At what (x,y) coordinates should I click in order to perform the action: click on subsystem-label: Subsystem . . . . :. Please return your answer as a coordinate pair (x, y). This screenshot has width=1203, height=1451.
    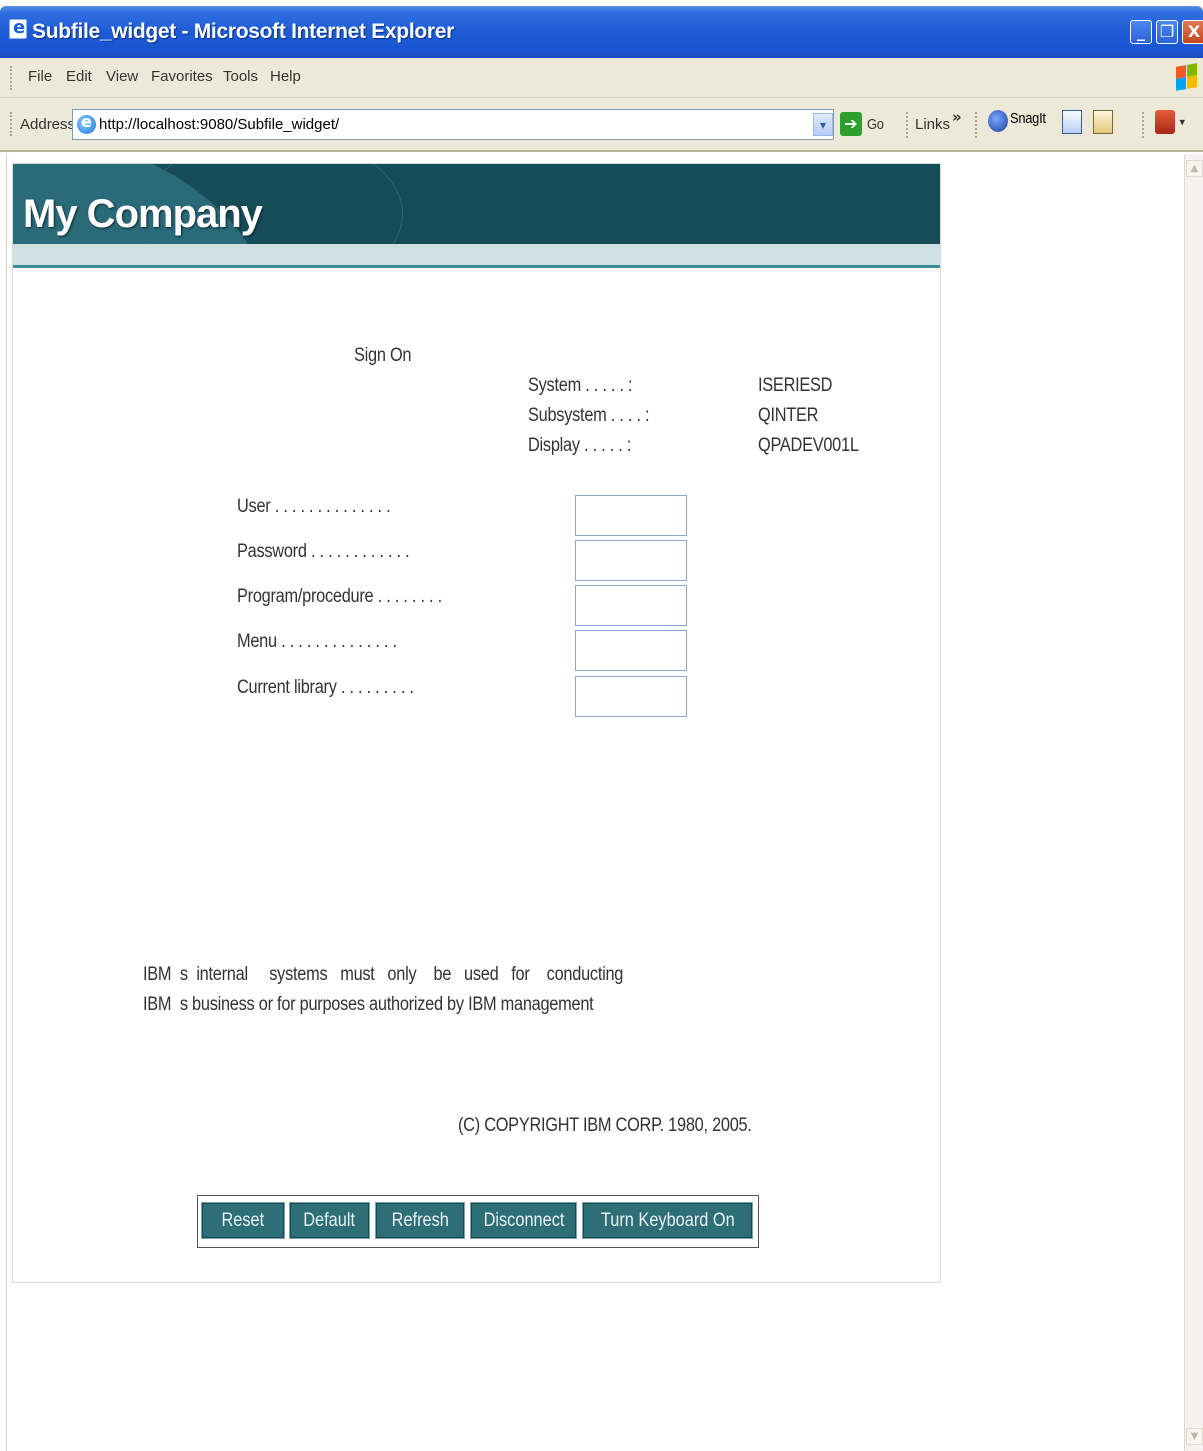
    Looking at the image, I should click on (589, 415).